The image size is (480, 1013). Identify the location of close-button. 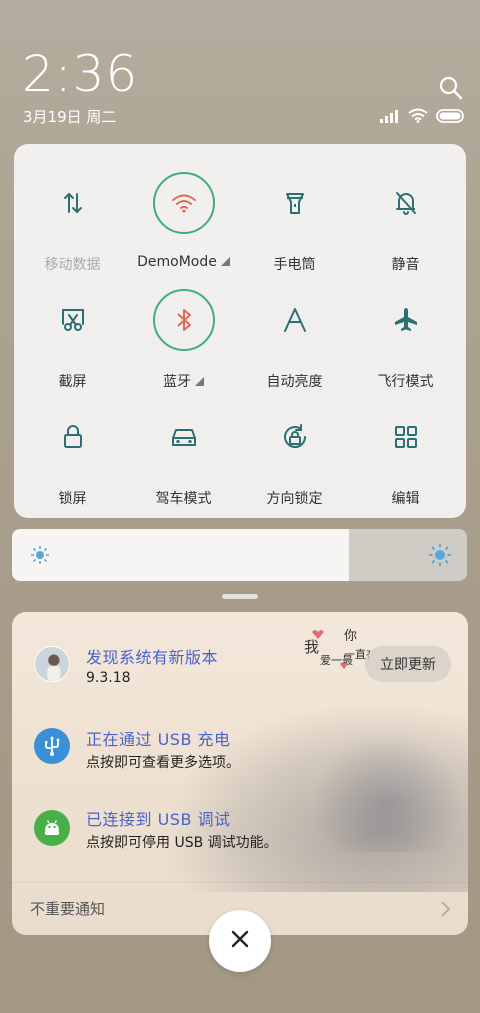
(240, 941).